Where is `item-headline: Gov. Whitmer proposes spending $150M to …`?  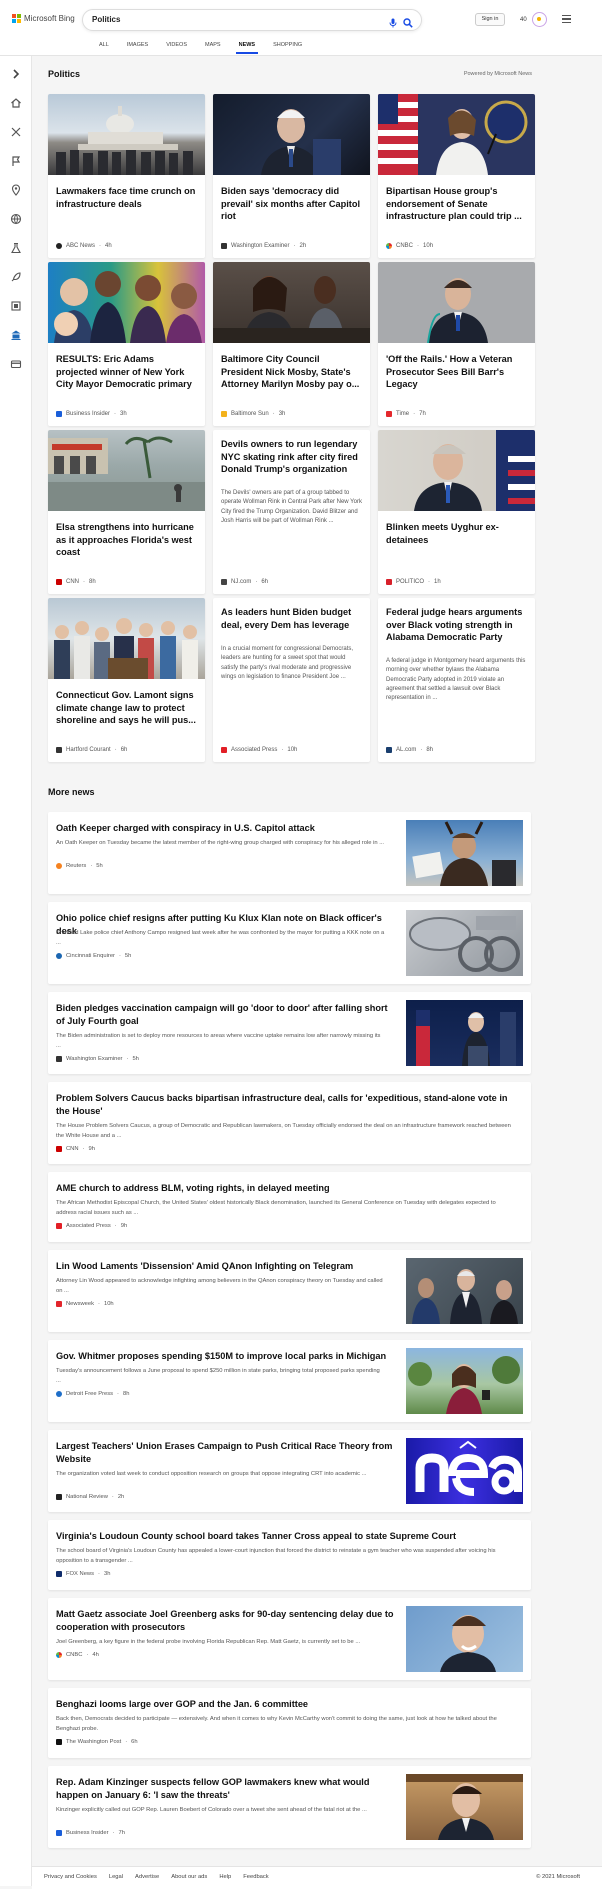
item-headline: Gov. Whitmer proposes spending $150M to … is located at coordinates (226, 1356).